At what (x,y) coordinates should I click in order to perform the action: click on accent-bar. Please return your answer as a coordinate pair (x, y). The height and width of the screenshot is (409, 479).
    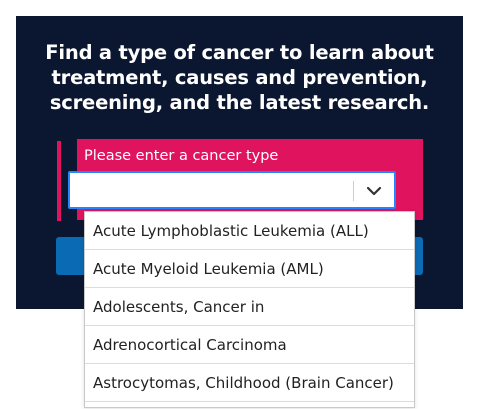
    Looking at the image, I should click on (59, 181).